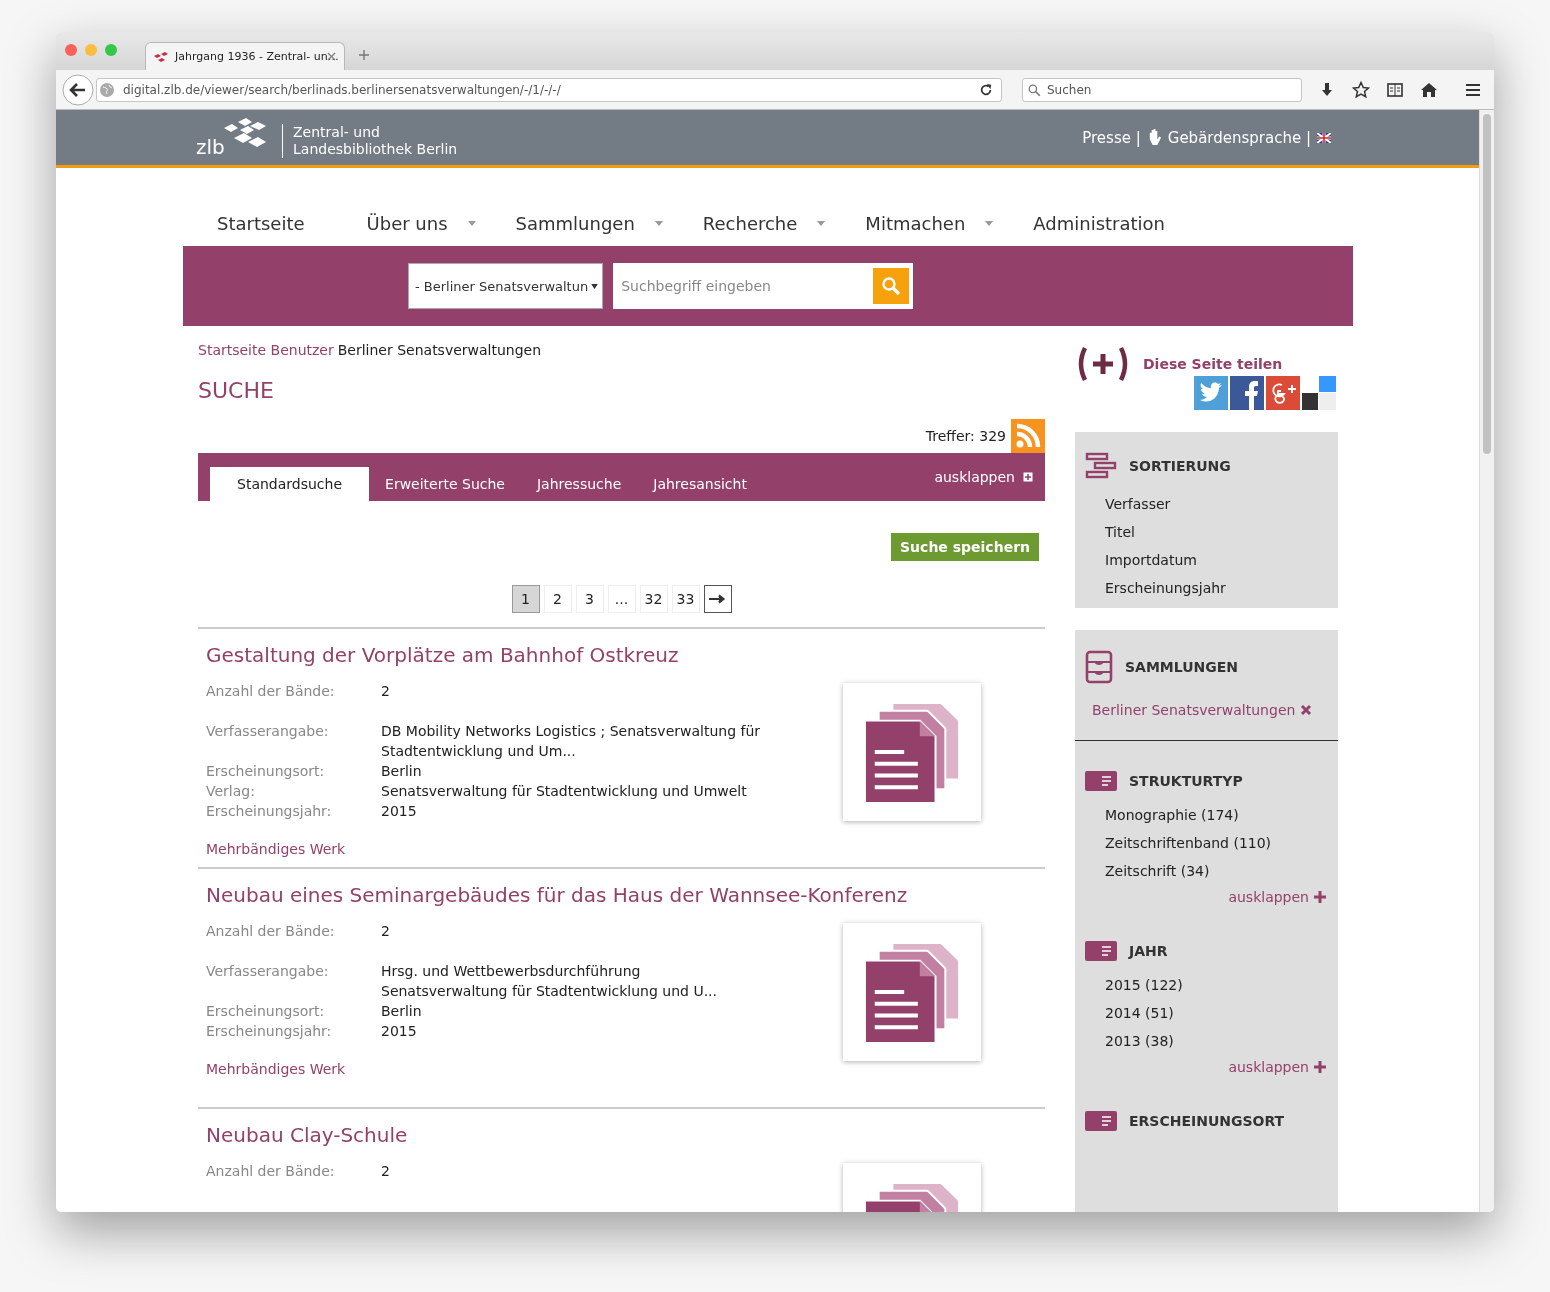  What do you see at coordinates (589, 223) in the screenshot?
I see `nav-item: Sammlungen` at bounding box center [589, 223].